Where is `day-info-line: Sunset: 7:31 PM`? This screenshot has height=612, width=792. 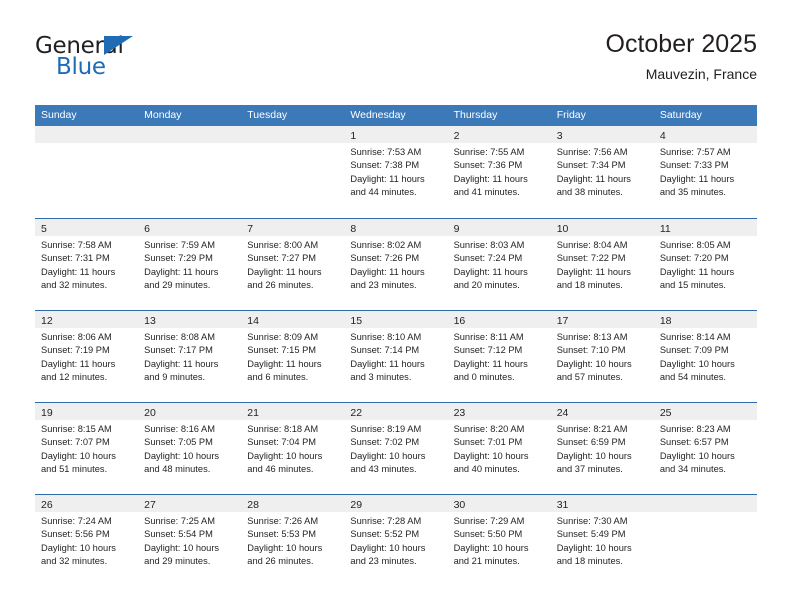
day-info-line: Sunset: 7:31 PM is located at coordinates (75, 258).